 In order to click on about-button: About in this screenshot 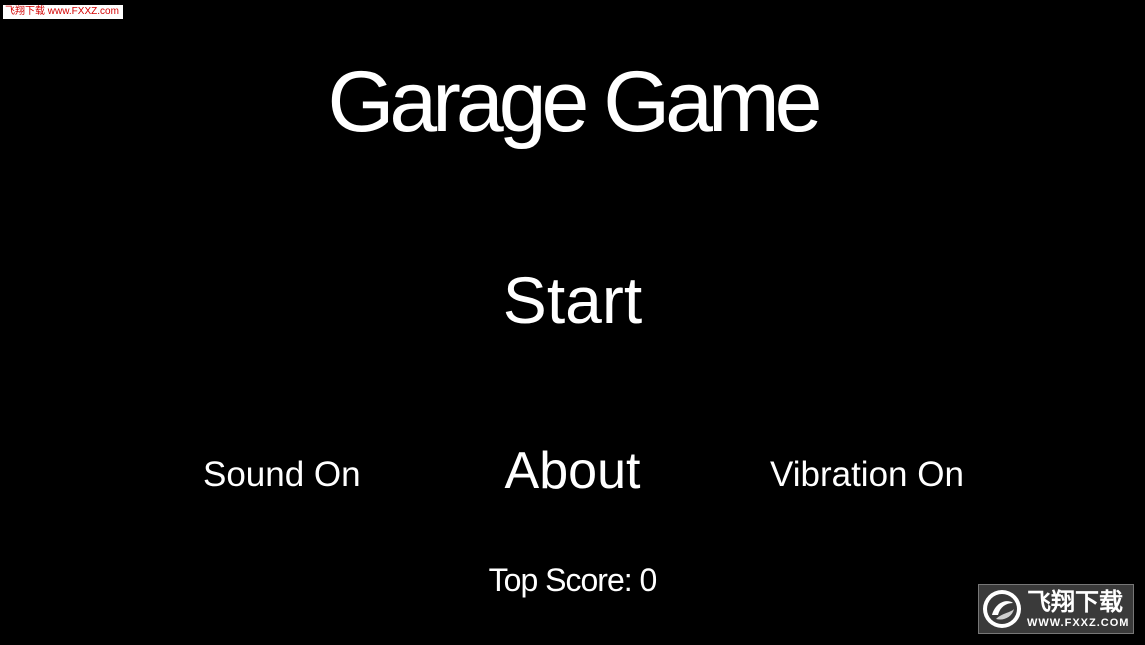, I will do `click(572, 471)`.